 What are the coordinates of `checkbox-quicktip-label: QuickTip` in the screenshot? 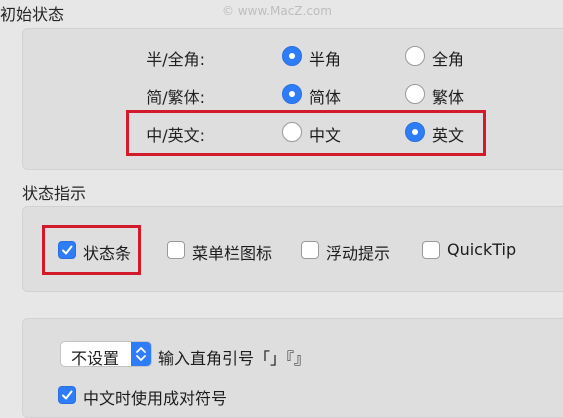 It's located at (482, 249).